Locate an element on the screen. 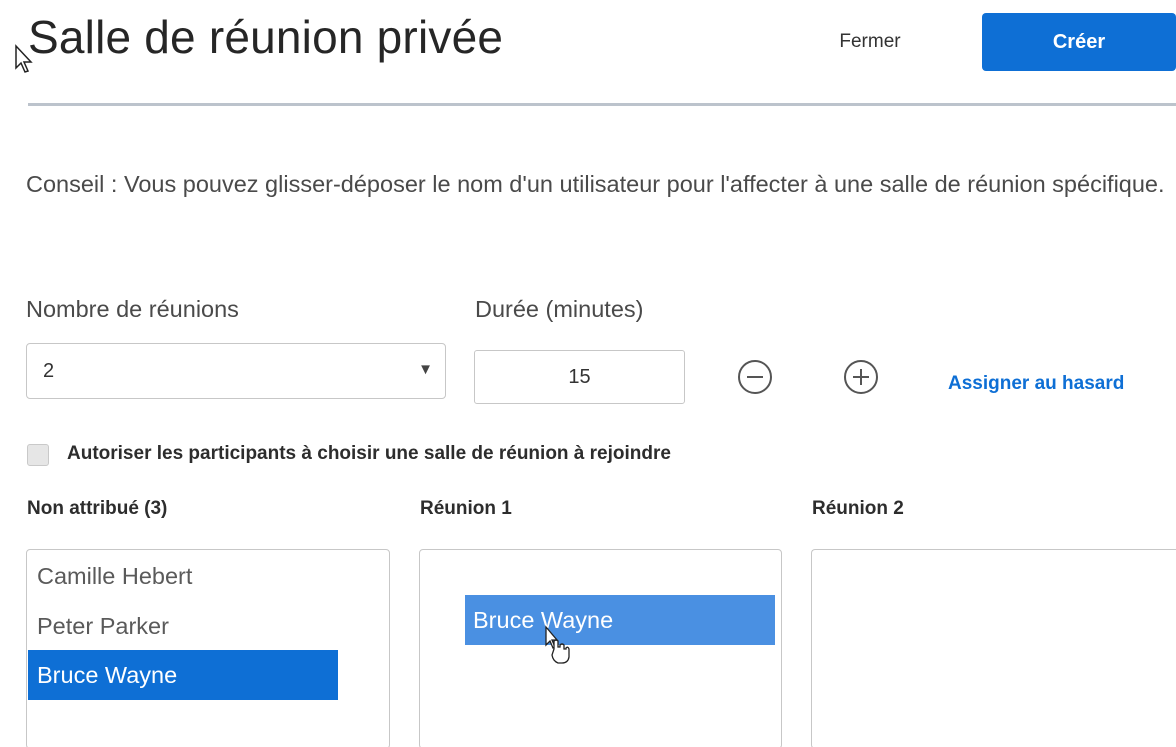 The width and height of the screenshot is (1176, 747). rooms-count-select: 2 ▼ is located at coordinates (236, 371).